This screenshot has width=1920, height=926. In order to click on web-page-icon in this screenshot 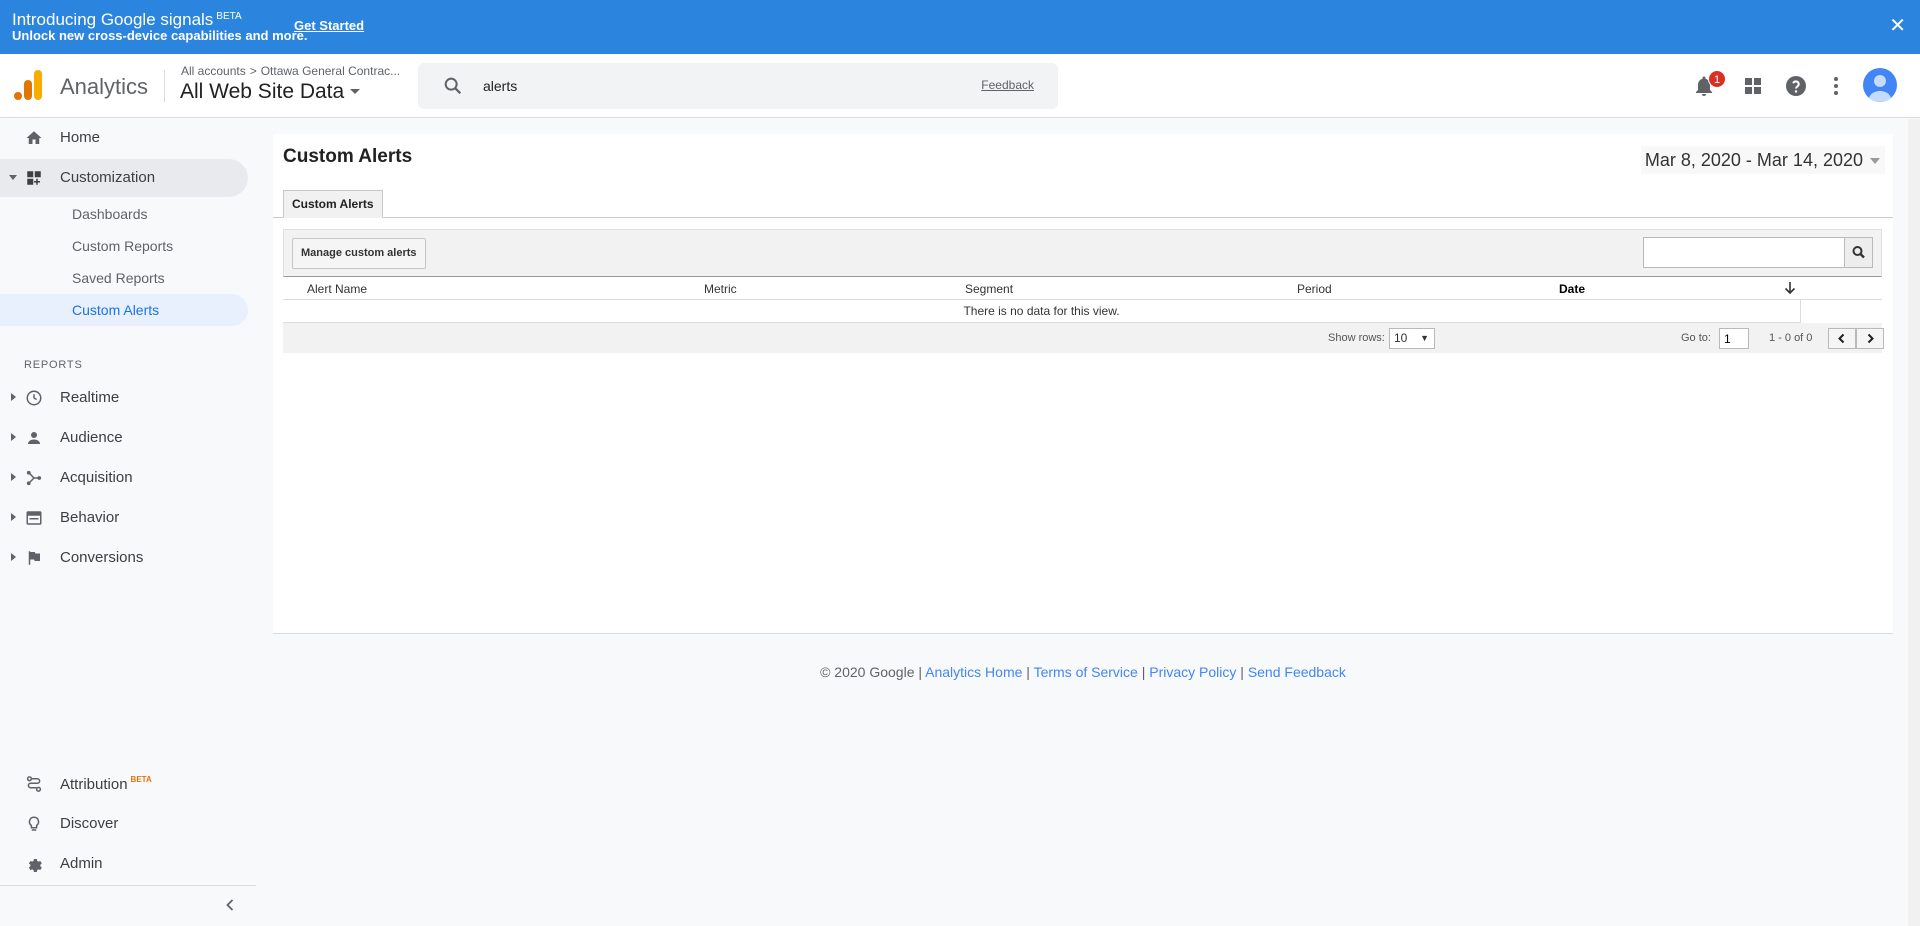, I will do `click(34, 518)`.